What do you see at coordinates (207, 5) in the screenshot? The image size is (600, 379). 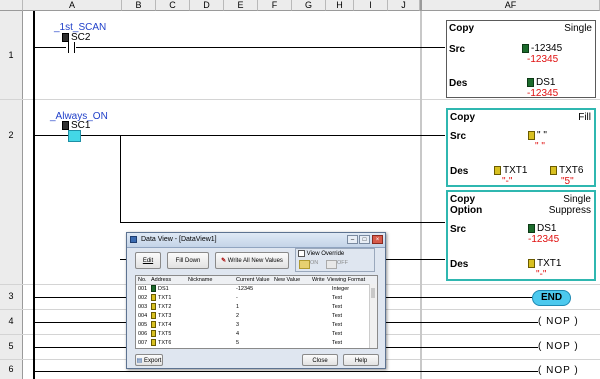 I see `col-header-d: D` at bounding box center [207, 5].